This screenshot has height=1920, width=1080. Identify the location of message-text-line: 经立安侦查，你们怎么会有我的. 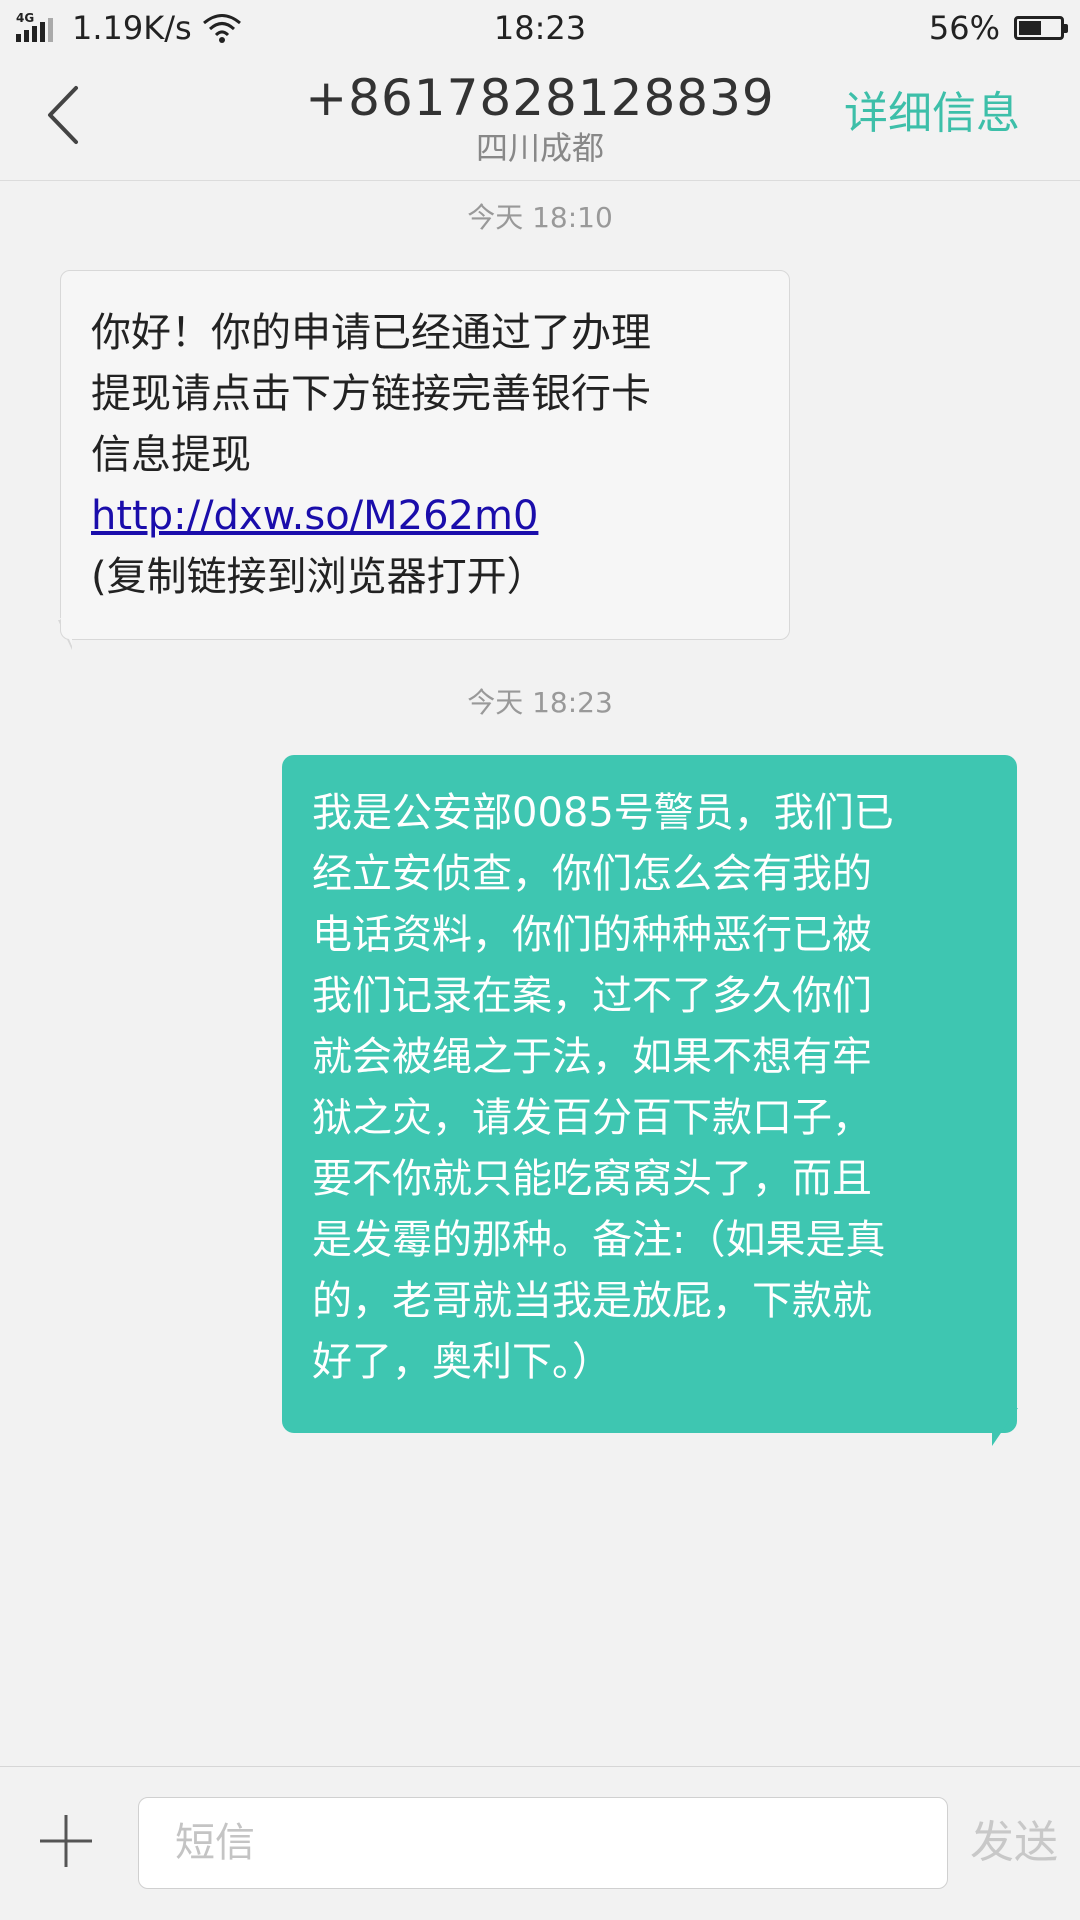
(592, 874).